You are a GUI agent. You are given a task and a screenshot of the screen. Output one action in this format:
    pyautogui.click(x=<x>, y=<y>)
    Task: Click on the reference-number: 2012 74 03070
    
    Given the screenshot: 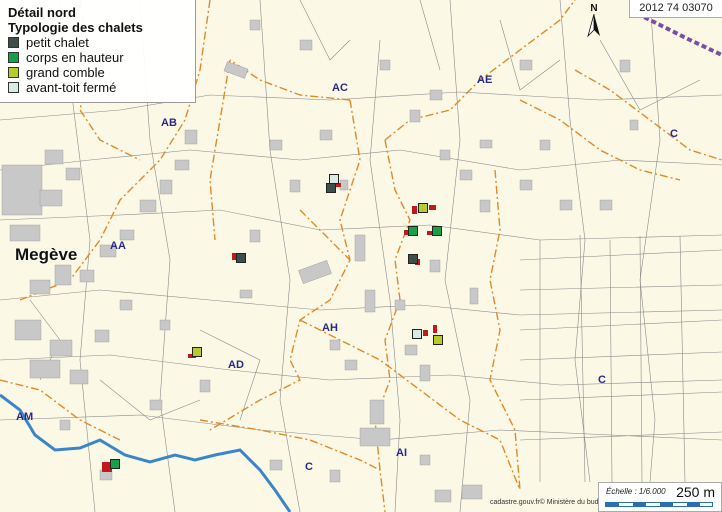 What is the action you would take?
    pyautogui.click(x=675, y=9)
    